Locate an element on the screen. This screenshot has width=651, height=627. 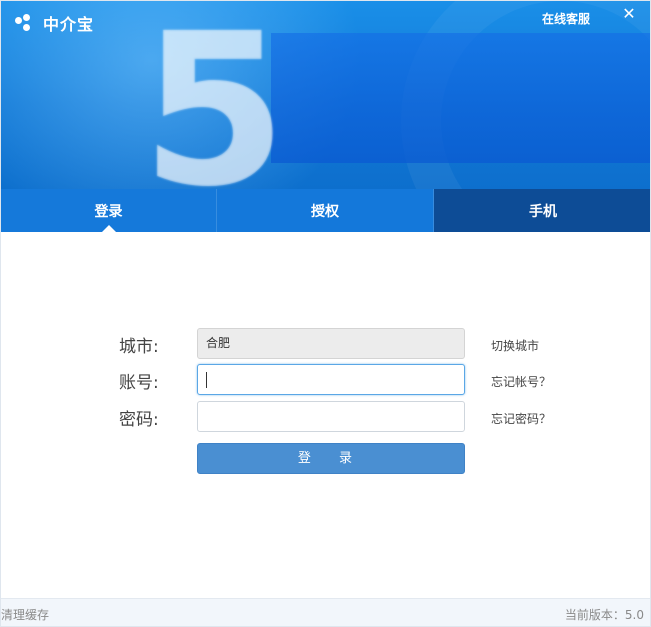
tab-login-label: 登录 is located at coordinates (108, 211).